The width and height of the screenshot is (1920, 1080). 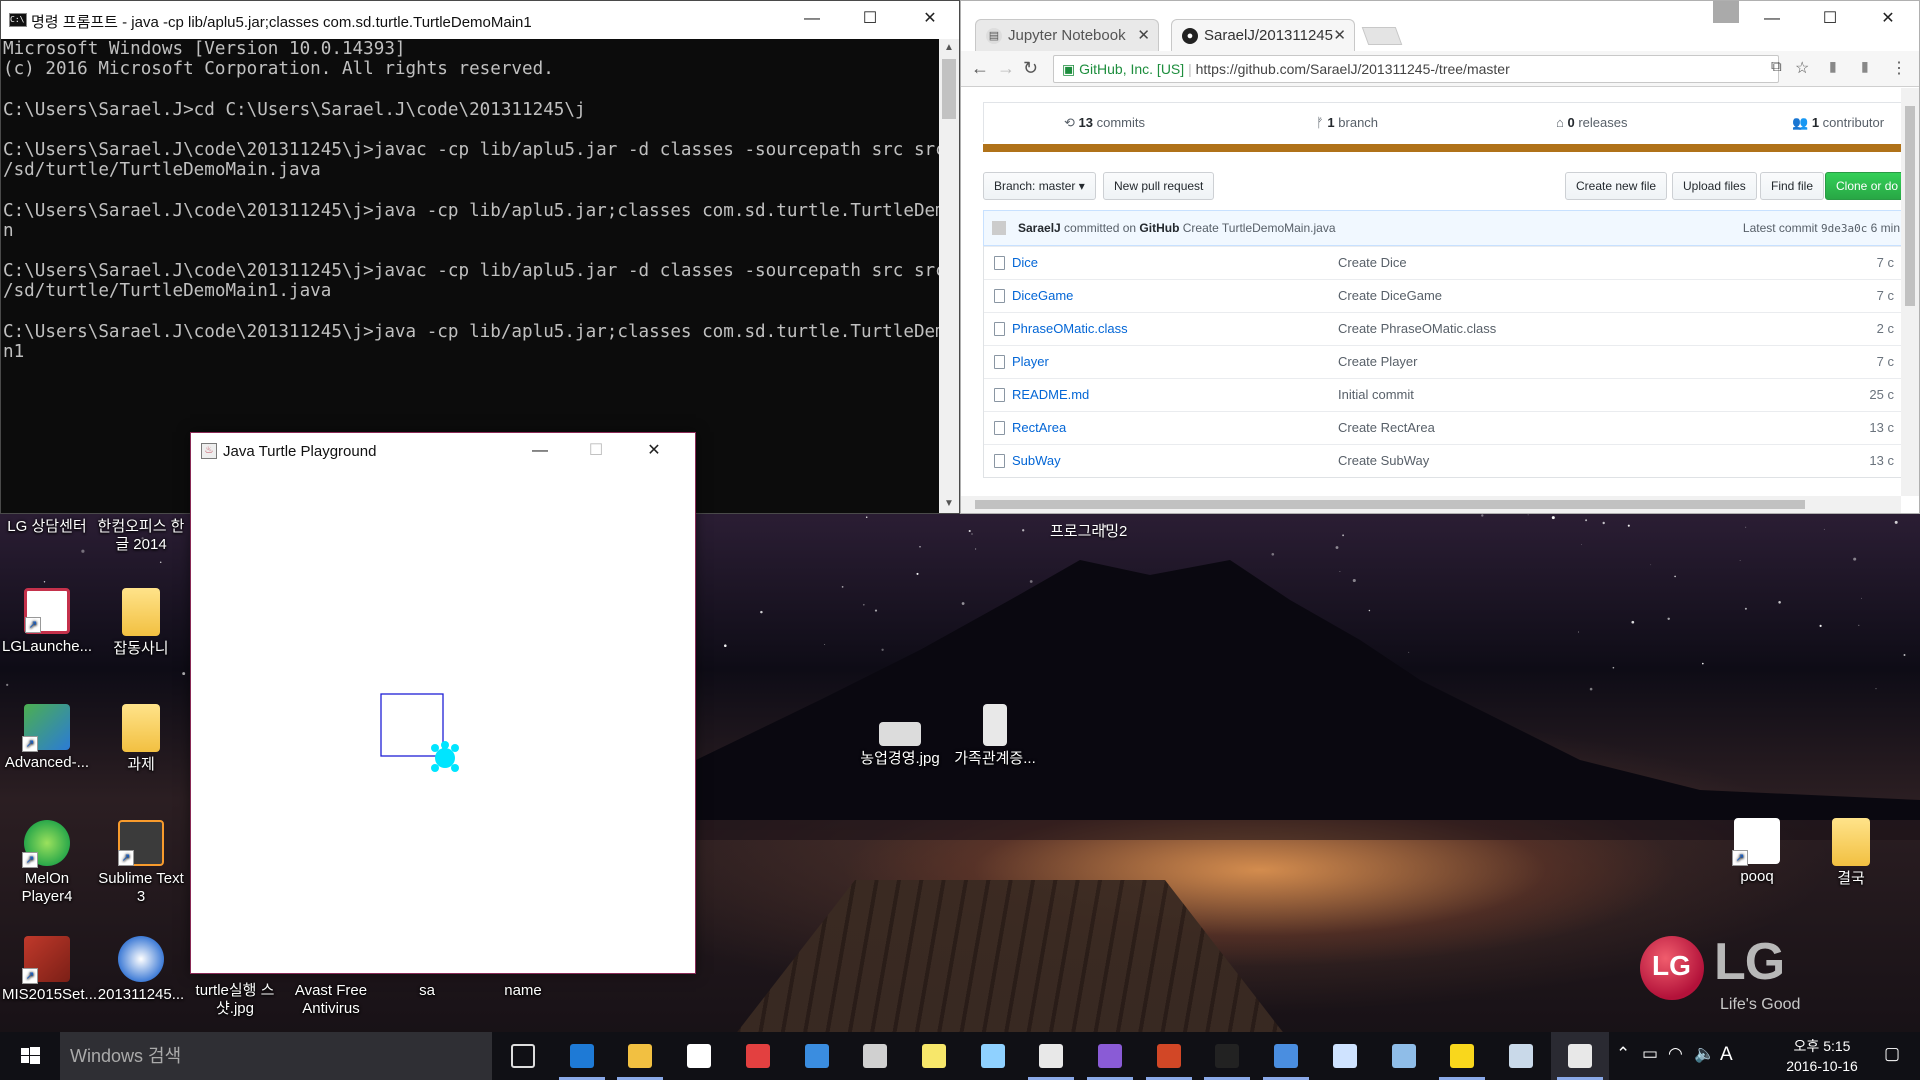 I want to click on action-center-icon: ▢, so click(x=1892, y=1054).